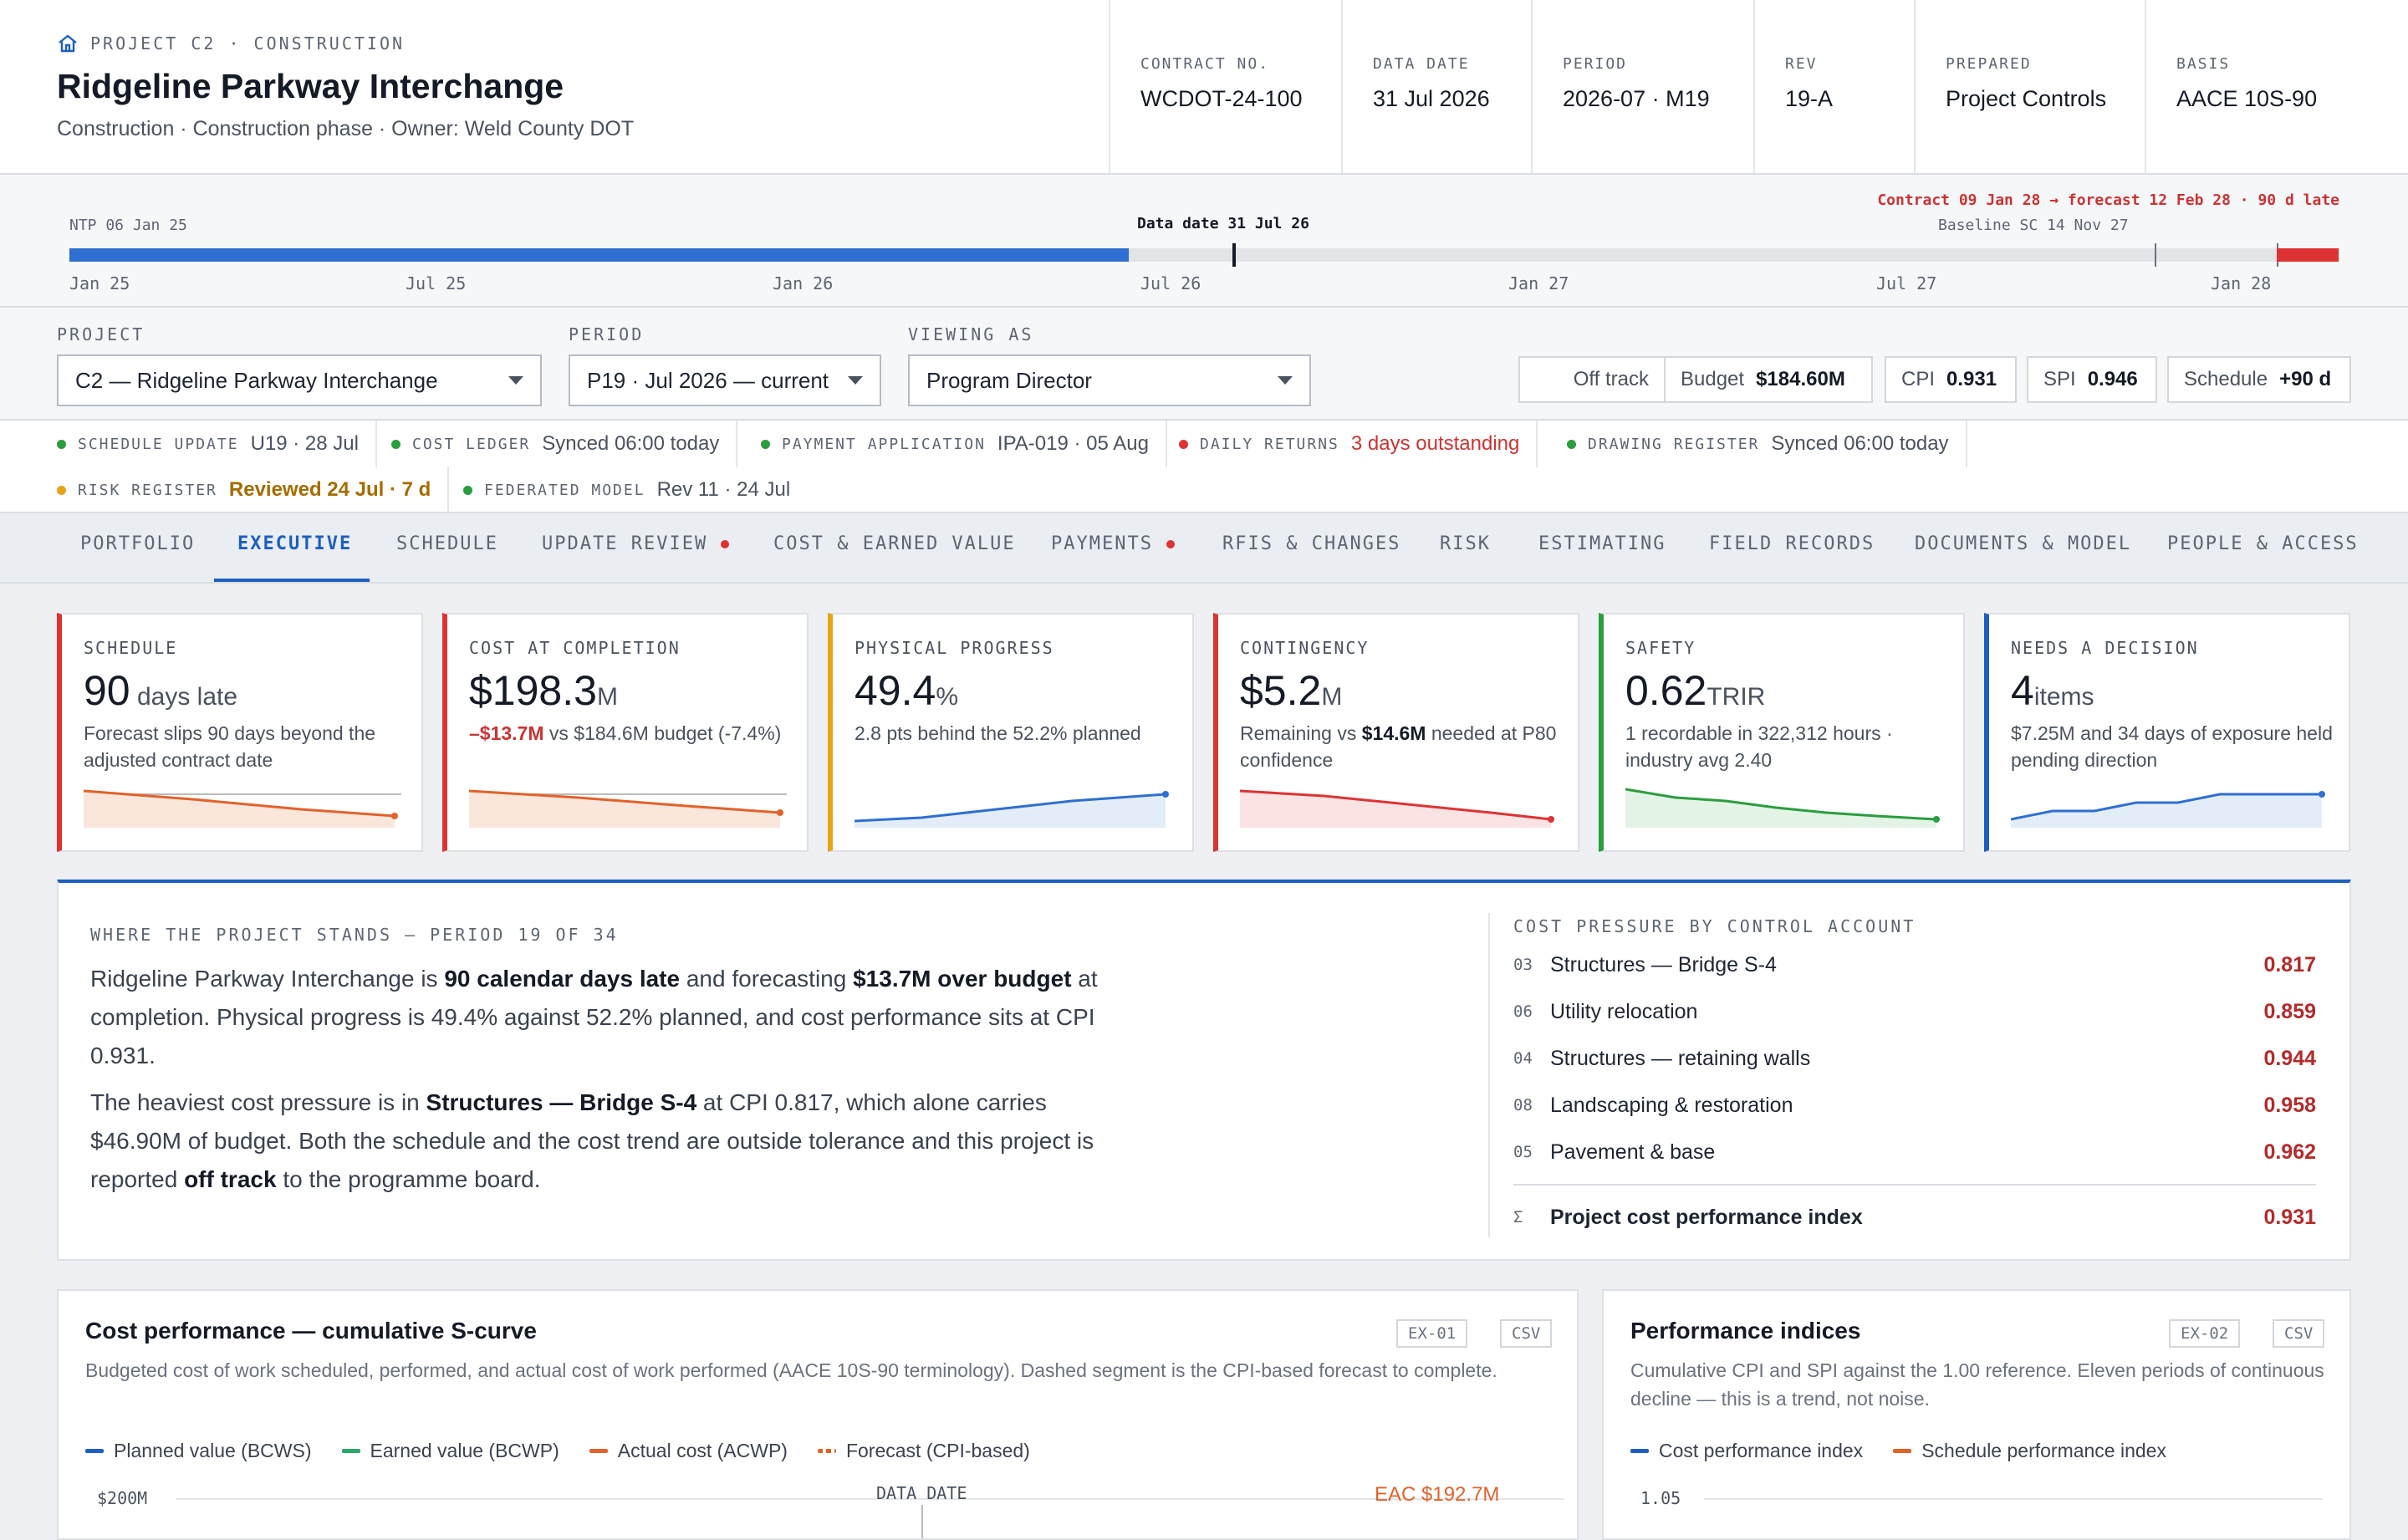  Describe the element at coordinates (998, 733) in the screenshot. I see `kpi-description: 2.8 pts behind the 52.2% planned` at that location.